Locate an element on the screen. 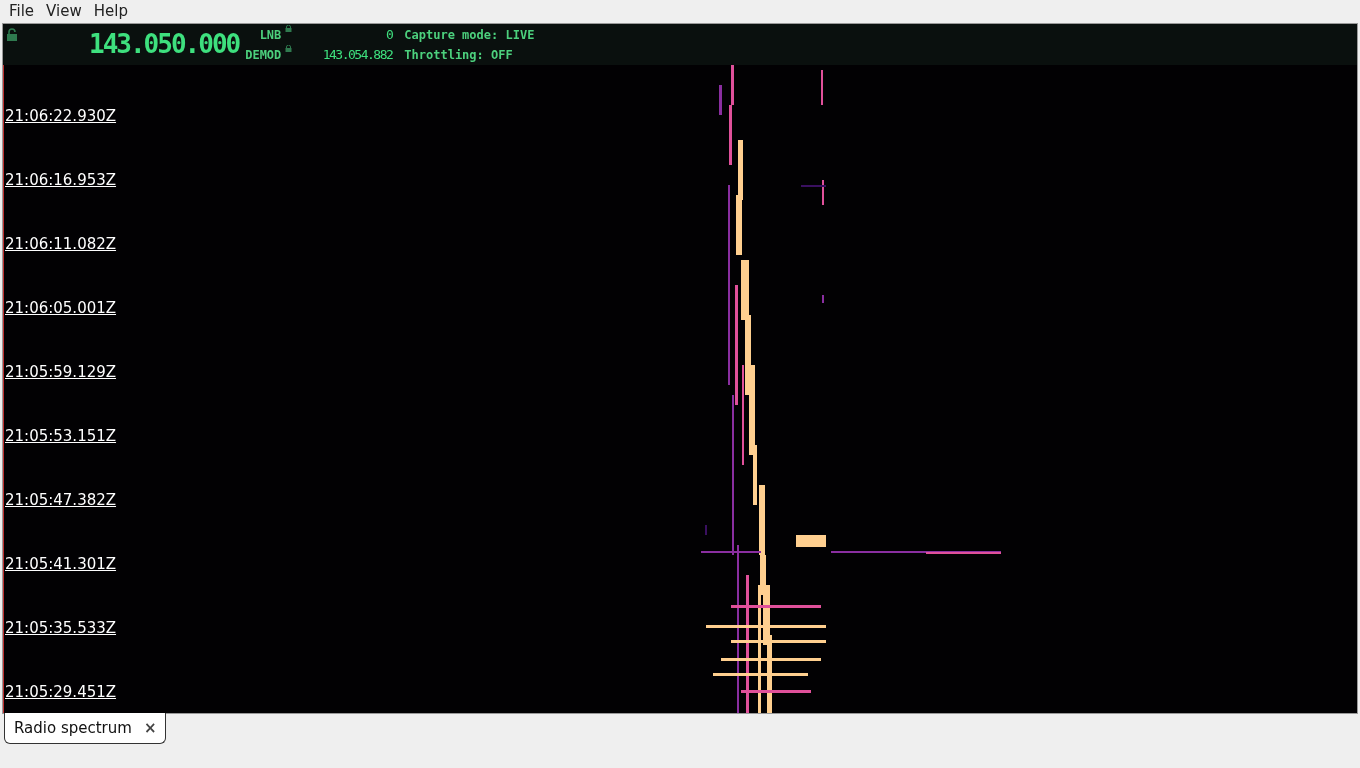  timestamp-label: 21:06:11.082Z is located at coordinates (61, 244).